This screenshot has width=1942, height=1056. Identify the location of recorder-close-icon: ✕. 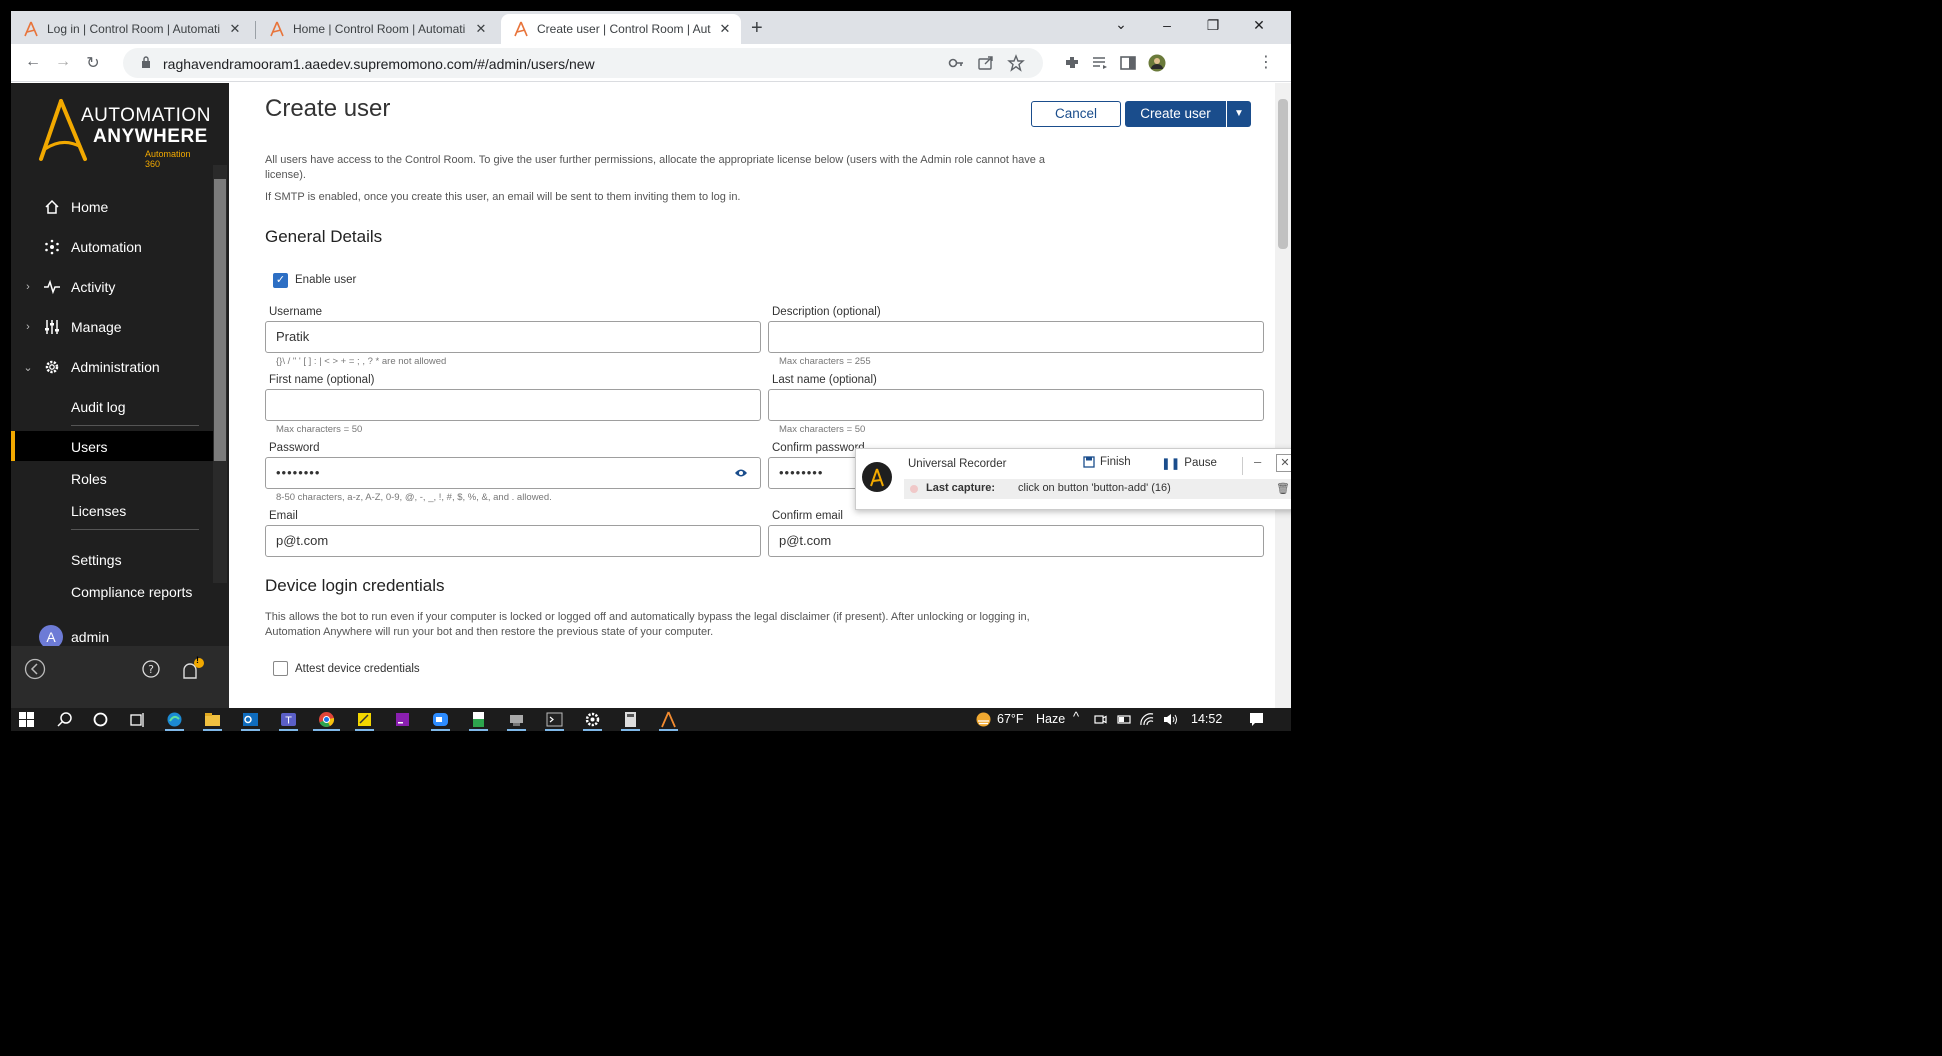
(1283, 463).